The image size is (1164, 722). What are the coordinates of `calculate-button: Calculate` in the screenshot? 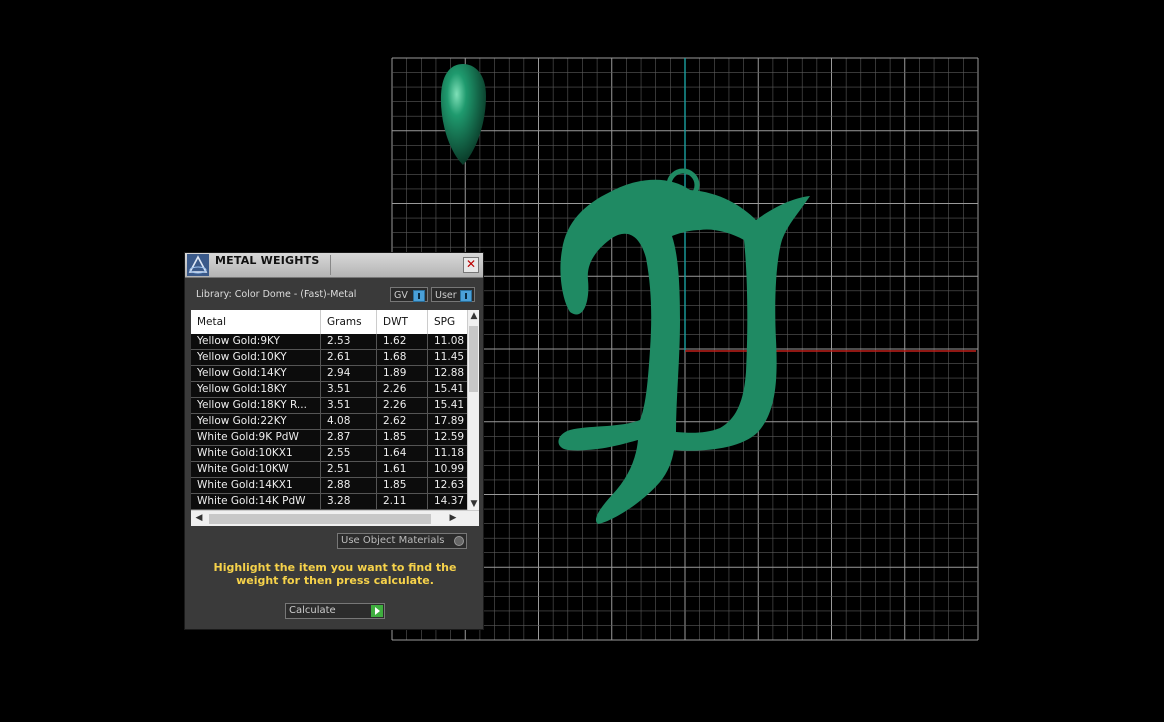 It's located at (335, 611).